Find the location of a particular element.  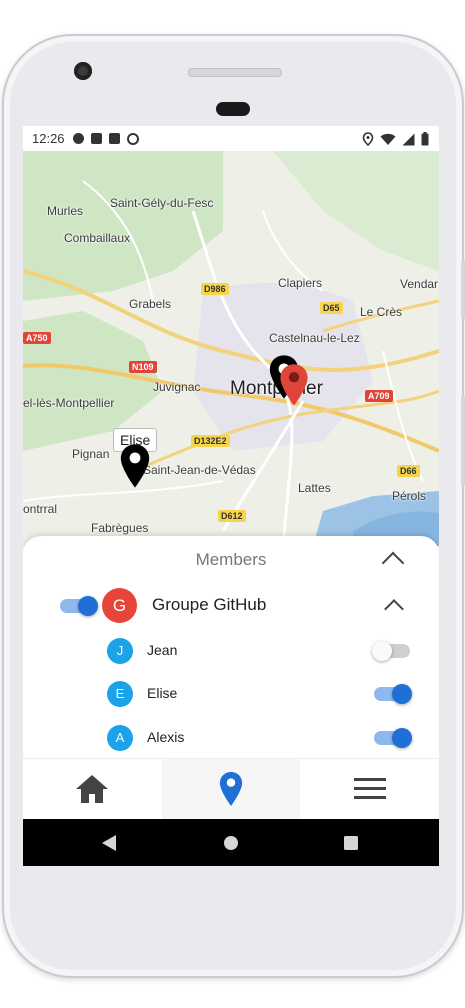

back-icon is located at coordinates (109, 843).